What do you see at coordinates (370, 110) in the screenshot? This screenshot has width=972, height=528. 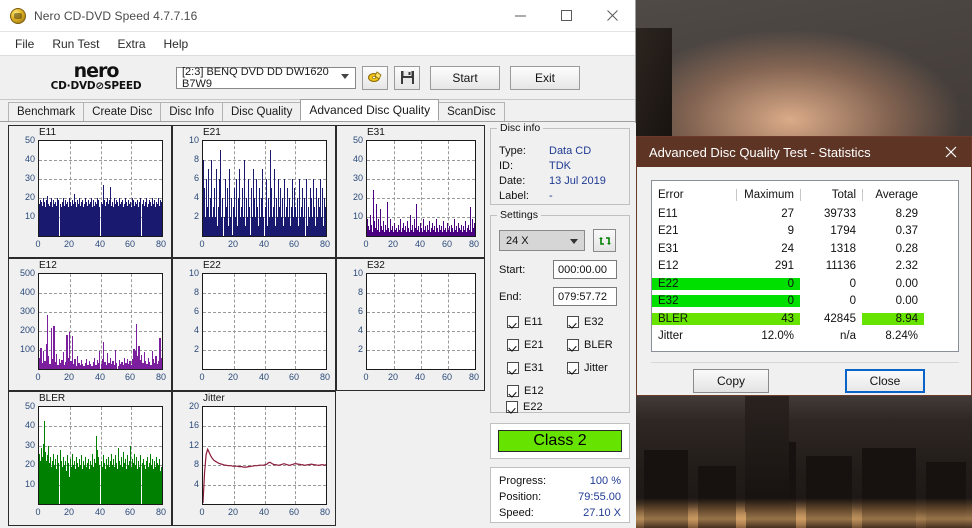 I see `tab-advanced-disc-quality: Advanced Disc Quality` at bounding box center [370, 110].